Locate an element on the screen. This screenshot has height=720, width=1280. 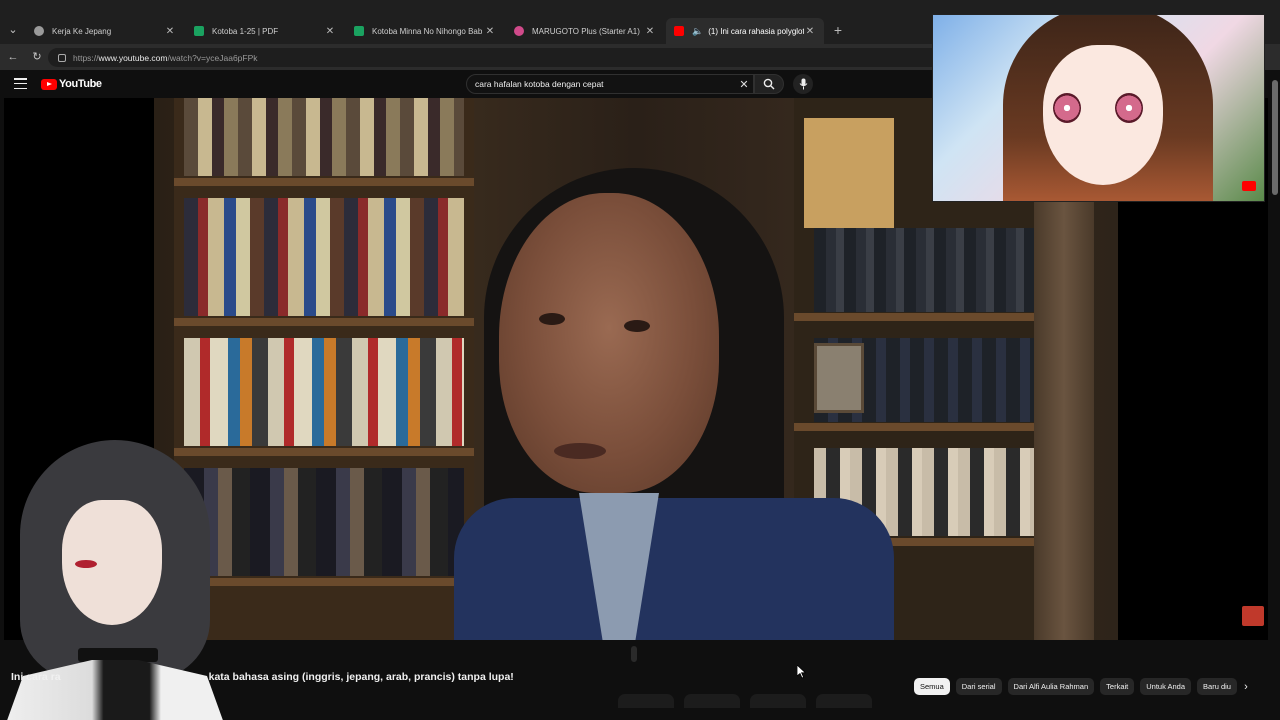
tab-title: Kotoba Minna No Nihongo Bab 1 is located at coordinates (428, 31).